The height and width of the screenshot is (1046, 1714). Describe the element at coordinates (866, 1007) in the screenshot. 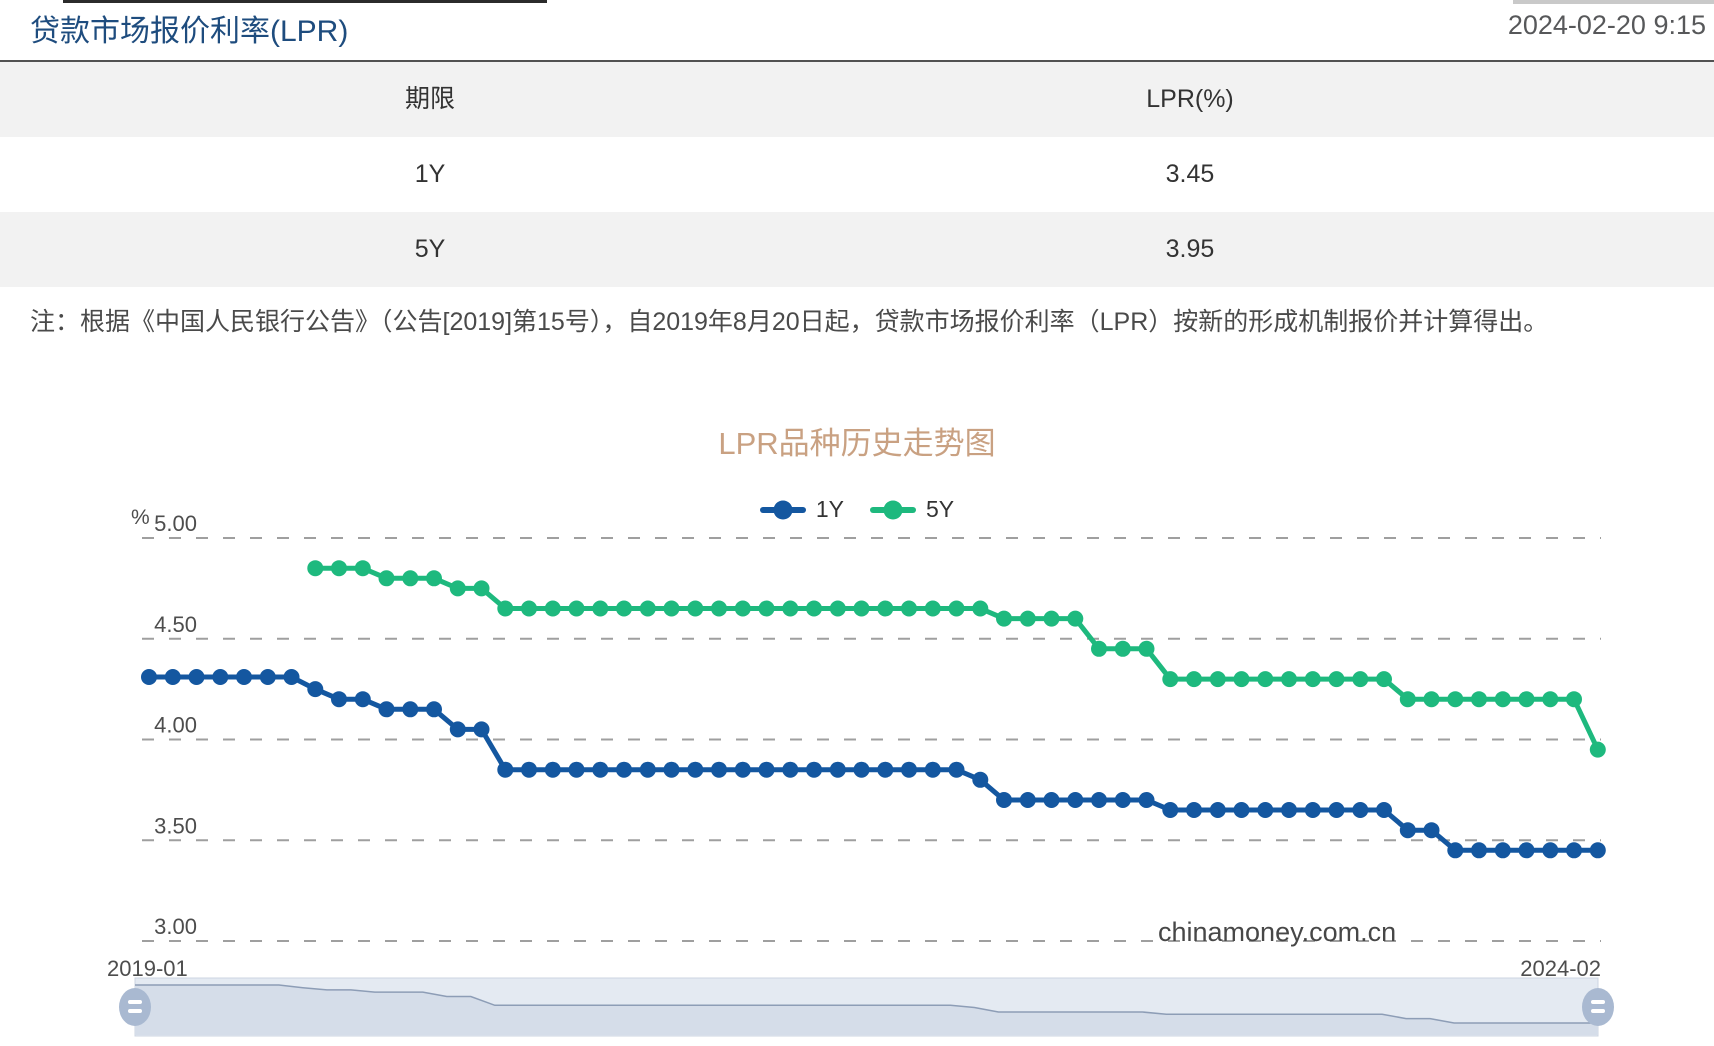

I see `data-zoom-slider` at that location.